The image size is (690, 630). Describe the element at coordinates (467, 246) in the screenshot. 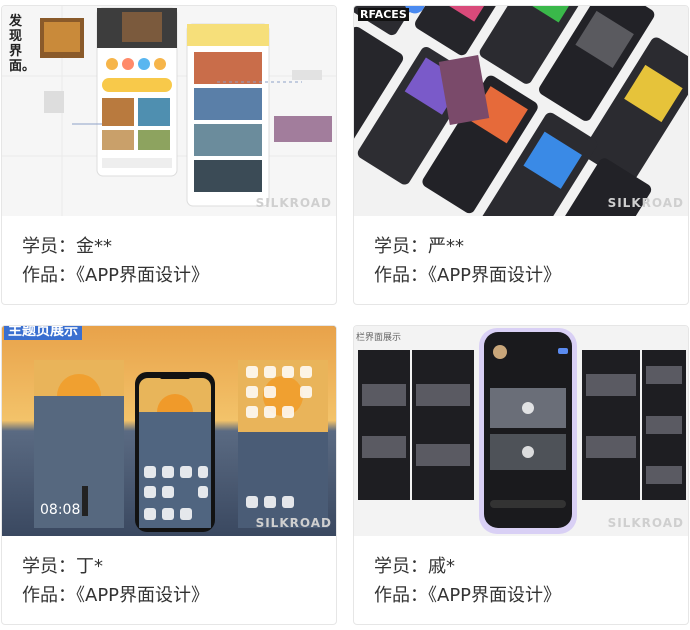

I see `student-line: 学员：严**` at that location.